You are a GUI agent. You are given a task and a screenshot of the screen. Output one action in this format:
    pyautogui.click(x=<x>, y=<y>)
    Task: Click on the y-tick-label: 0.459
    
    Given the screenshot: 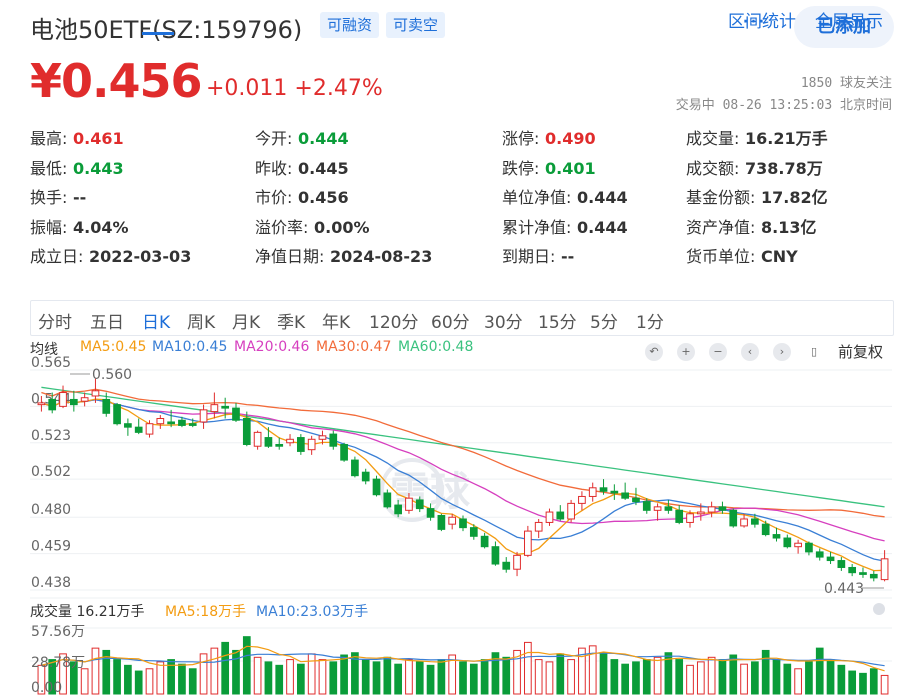 What is the action you would take?
    pyautogui.click(x=51, y=547)
    